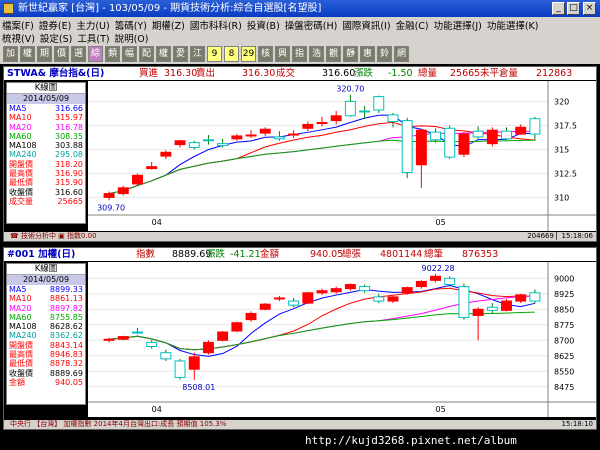 The image size is (600, 450). What do you see at coordinates (513, 25) in the screenshot?
I see `row1-item-11: 功能選擇(K)` at bounding box center [513, 25].